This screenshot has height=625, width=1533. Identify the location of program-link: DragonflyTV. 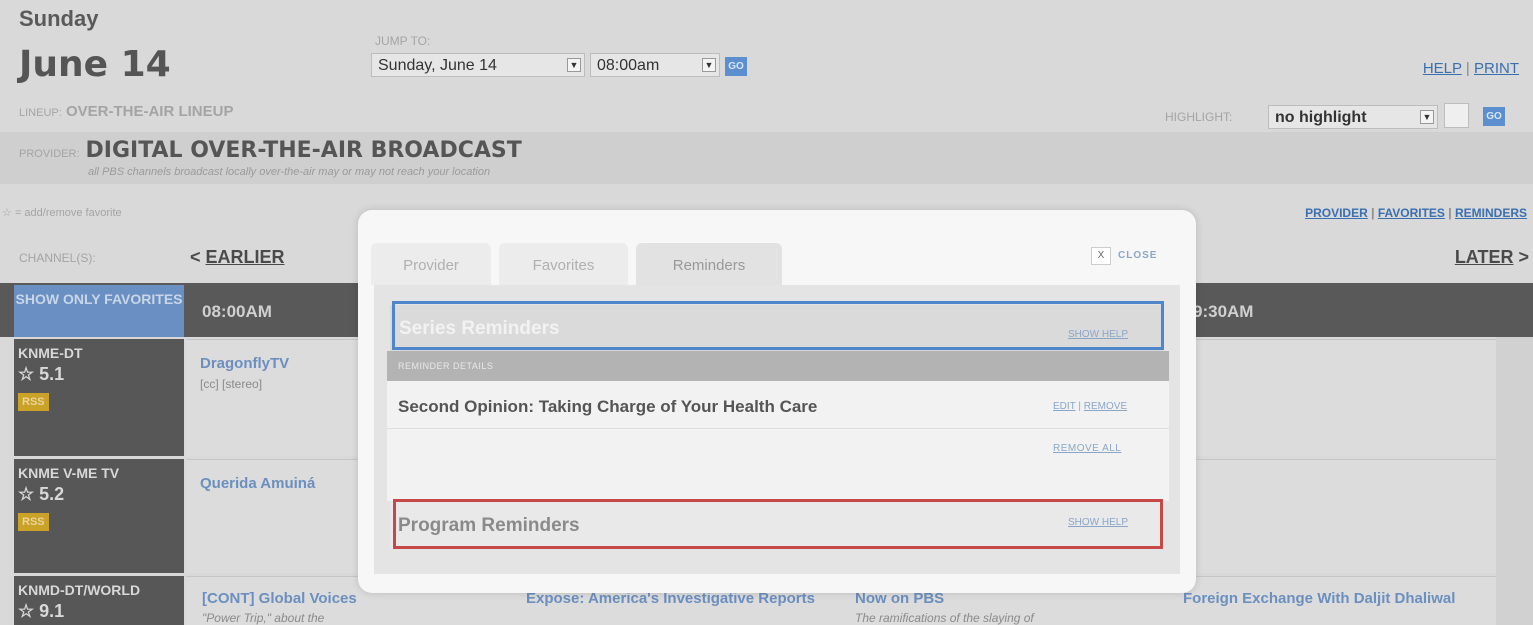
(244, 363).